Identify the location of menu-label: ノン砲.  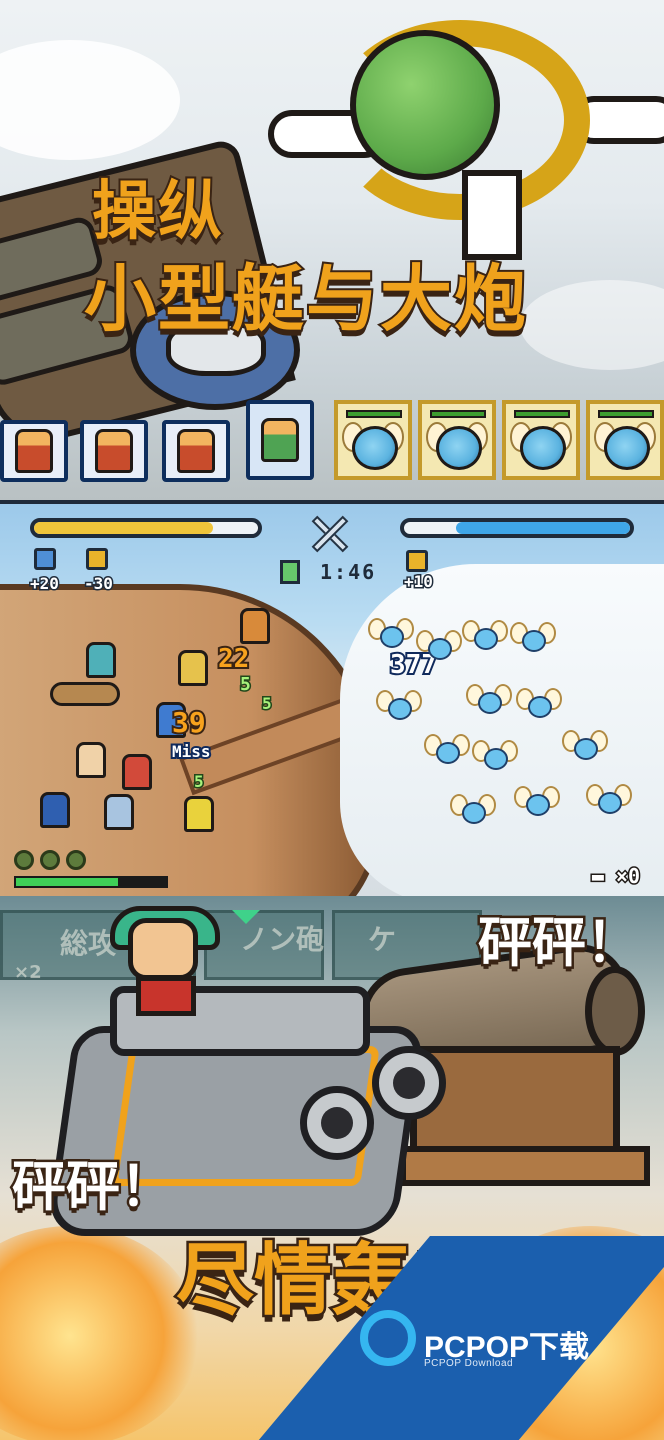
(282, 939).